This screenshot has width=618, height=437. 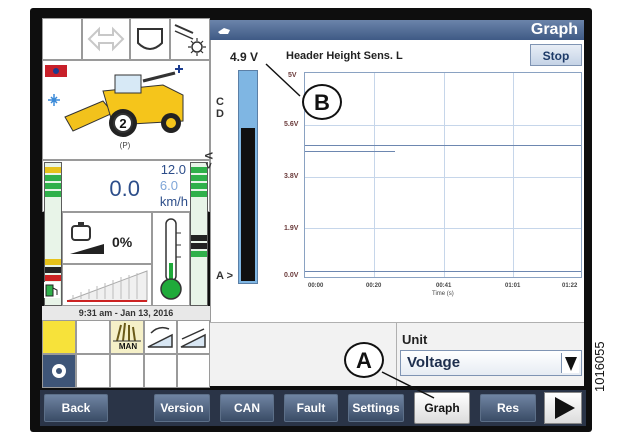 What do you see at coordinates (599, 366) in the screenshot?
I see `figure-id: 1016055` at bounding box center [599, 366].